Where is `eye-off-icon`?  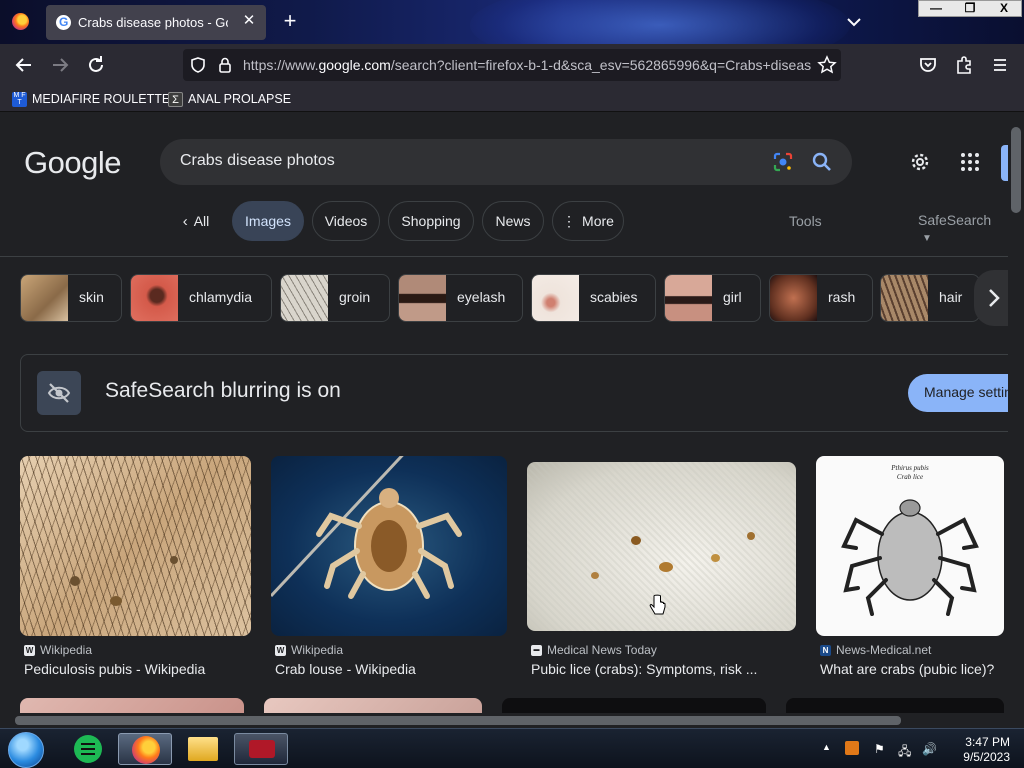 eye-off-icon is located at coordinates (59, 393).